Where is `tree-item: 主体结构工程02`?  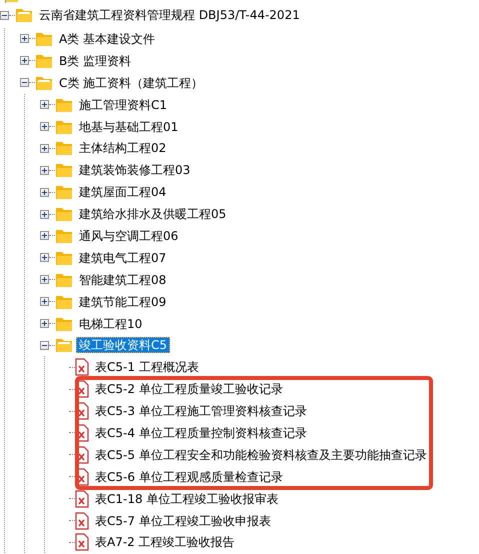
tree-item: 主体结构工程02 is located at coordinates (123, 148).